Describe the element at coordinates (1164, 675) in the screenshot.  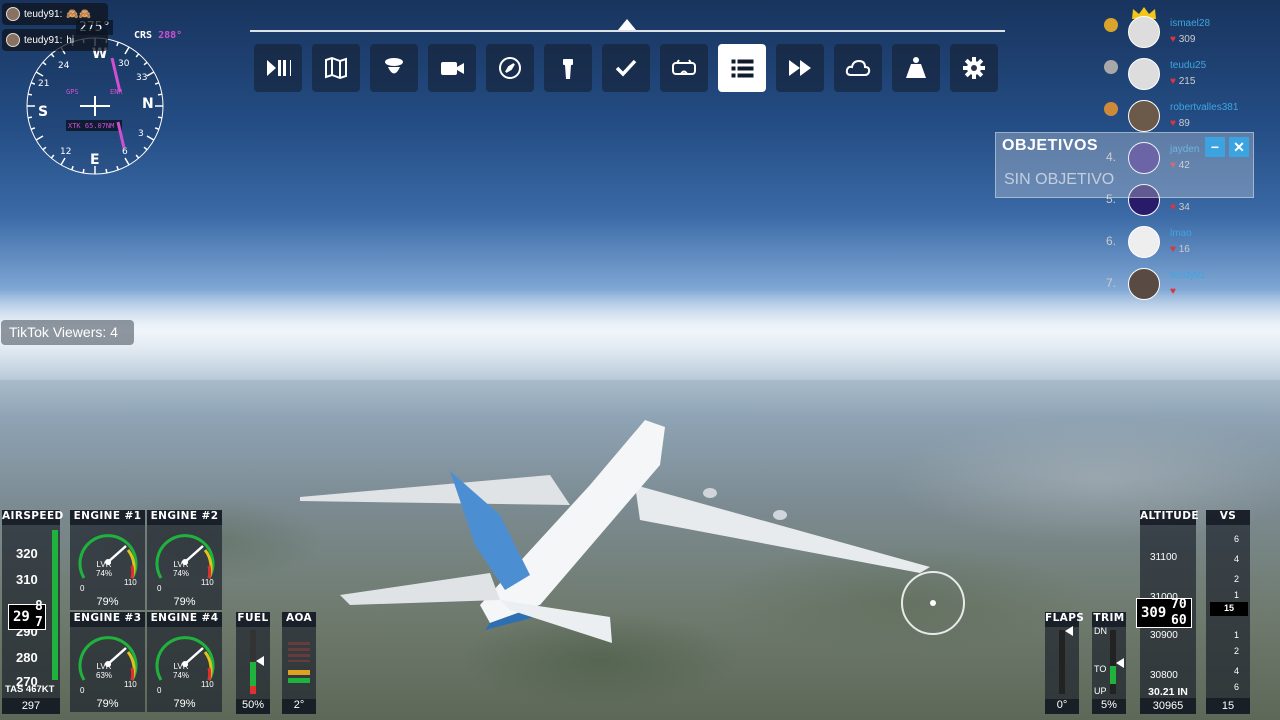
I see `altitude-tick: 30800` at that location.